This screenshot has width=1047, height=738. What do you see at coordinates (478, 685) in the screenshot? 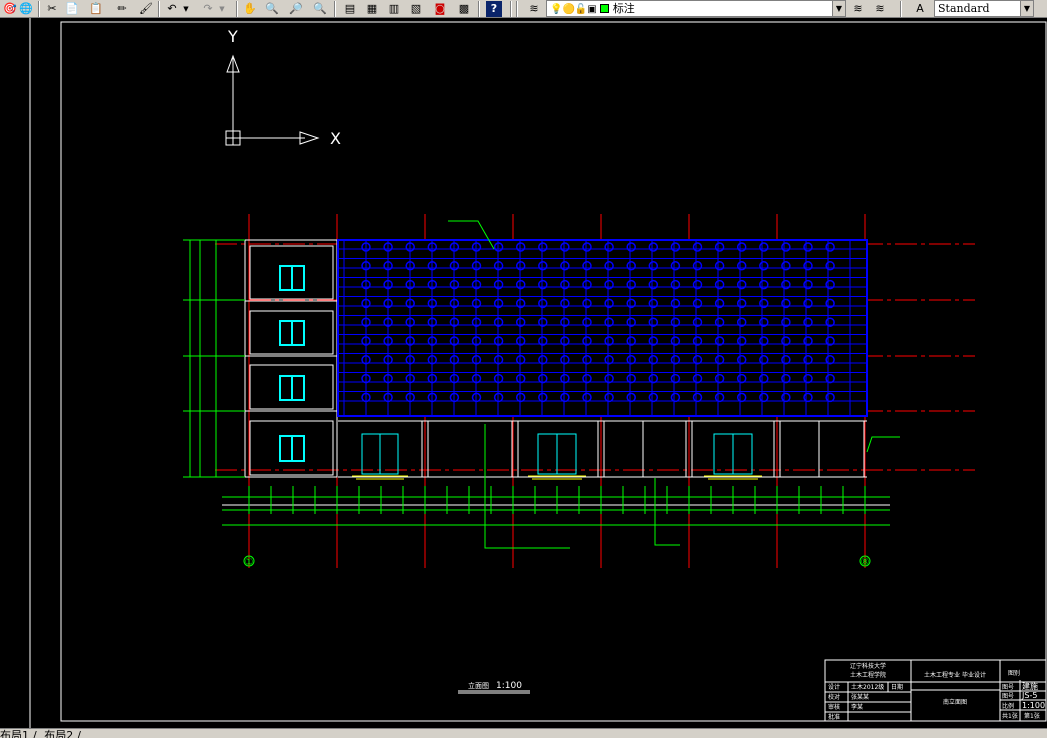
I see `drawing-caption: 立面图` at bounding box center [478, 685].